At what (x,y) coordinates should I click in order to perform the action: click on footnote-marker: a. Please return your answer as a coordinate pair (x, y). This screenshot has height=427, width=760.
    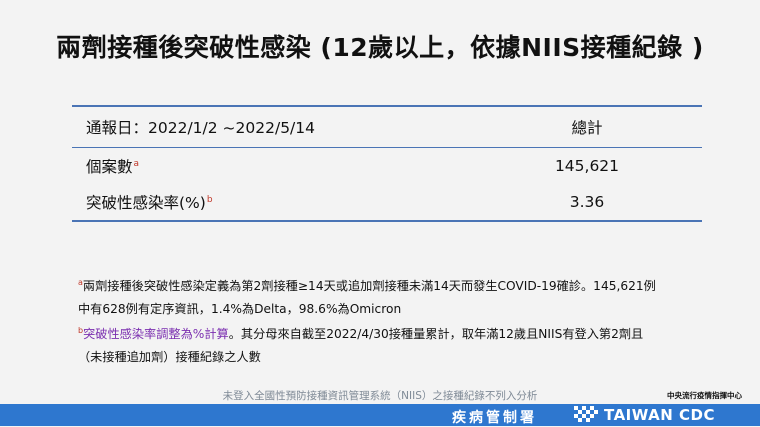
    Looking at the image, I should click on (136, 163).